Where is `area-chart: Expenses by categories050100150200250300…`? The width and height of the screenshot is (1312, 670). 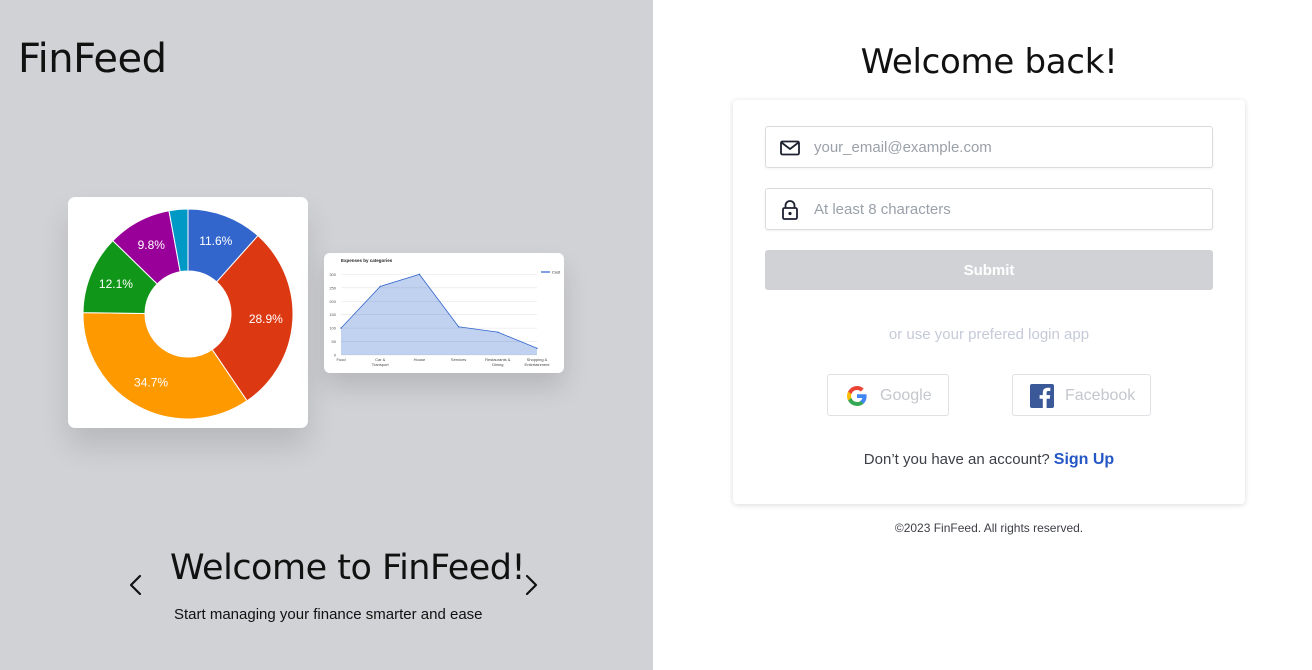
area-chart: Expenses by categories050100150200250300… is located at coordinates (445, 312).